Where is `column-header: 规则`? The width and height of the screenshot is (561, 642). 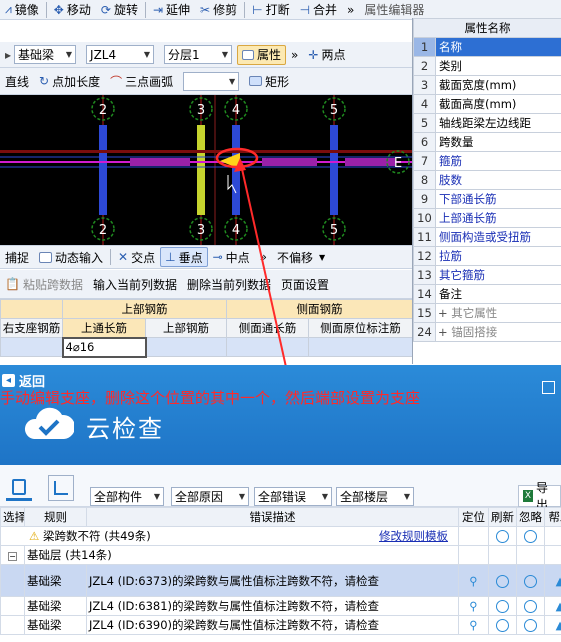 column-header: 规则 is located at coordinates (55, 517).